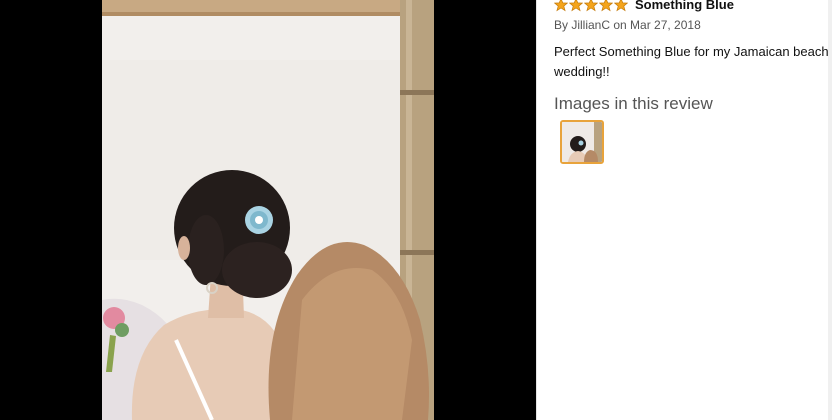  I want to click on star-rating, so click(591, 6).